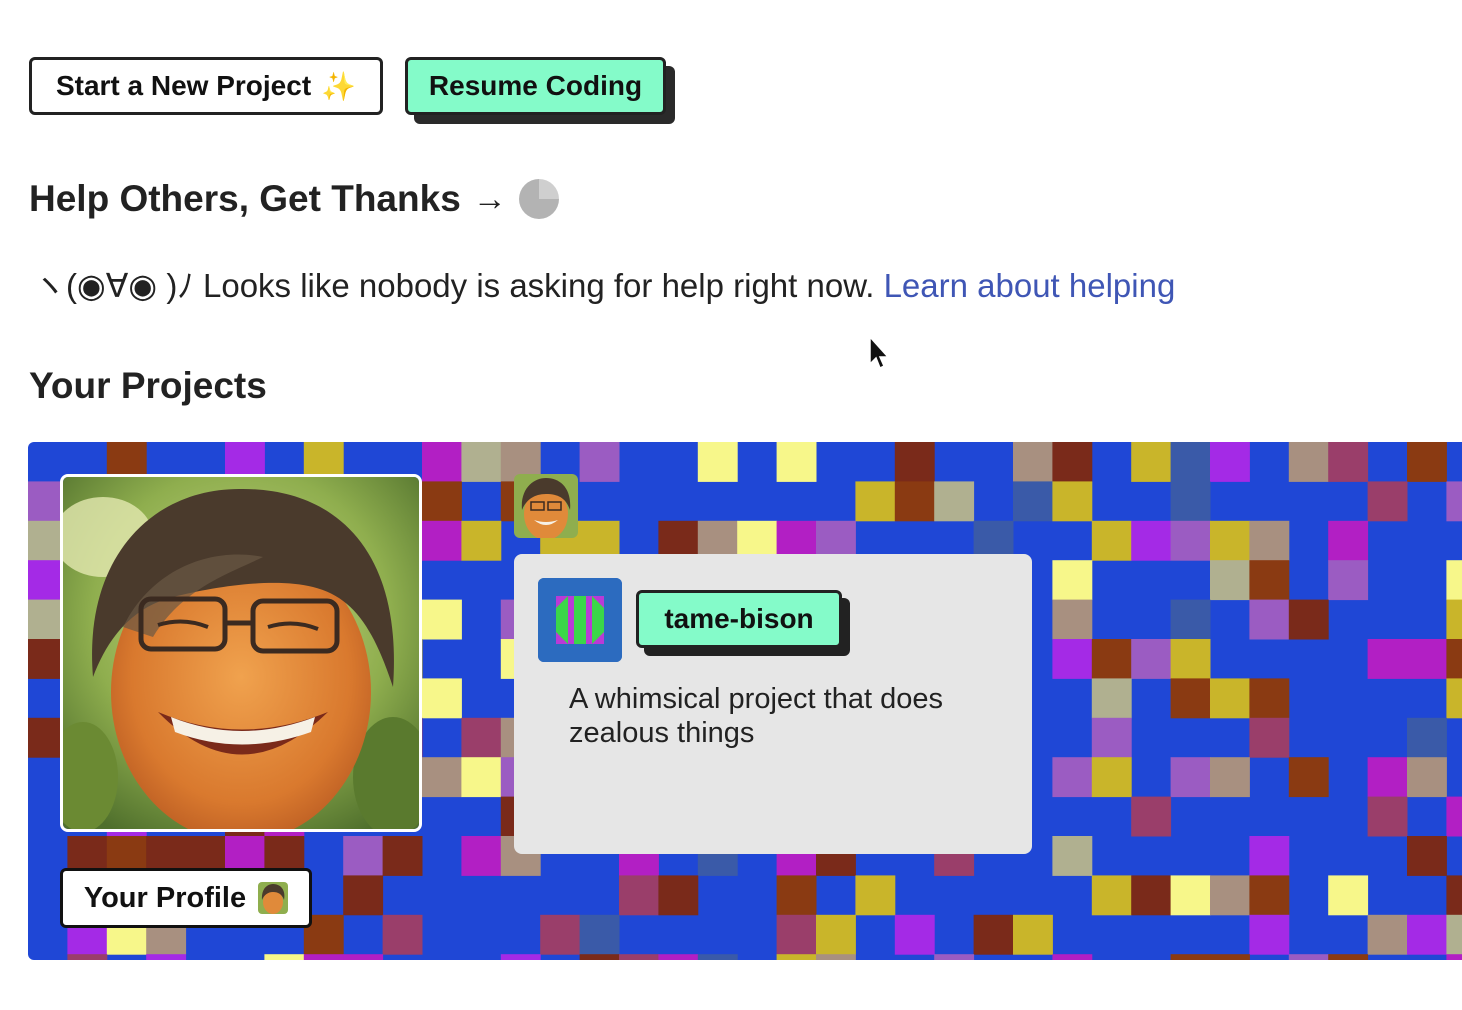 This screenshot has width=1462, height=1010. I want to click on collaborator-avatar, so click(546, 506).